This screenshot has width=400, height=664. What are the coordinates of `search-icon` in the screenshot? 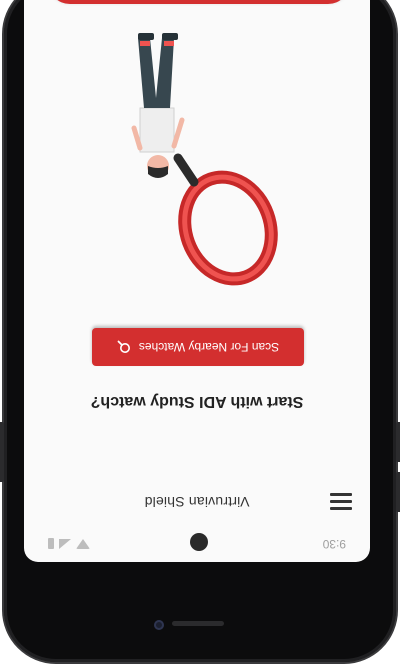 It's located at (123, 346).